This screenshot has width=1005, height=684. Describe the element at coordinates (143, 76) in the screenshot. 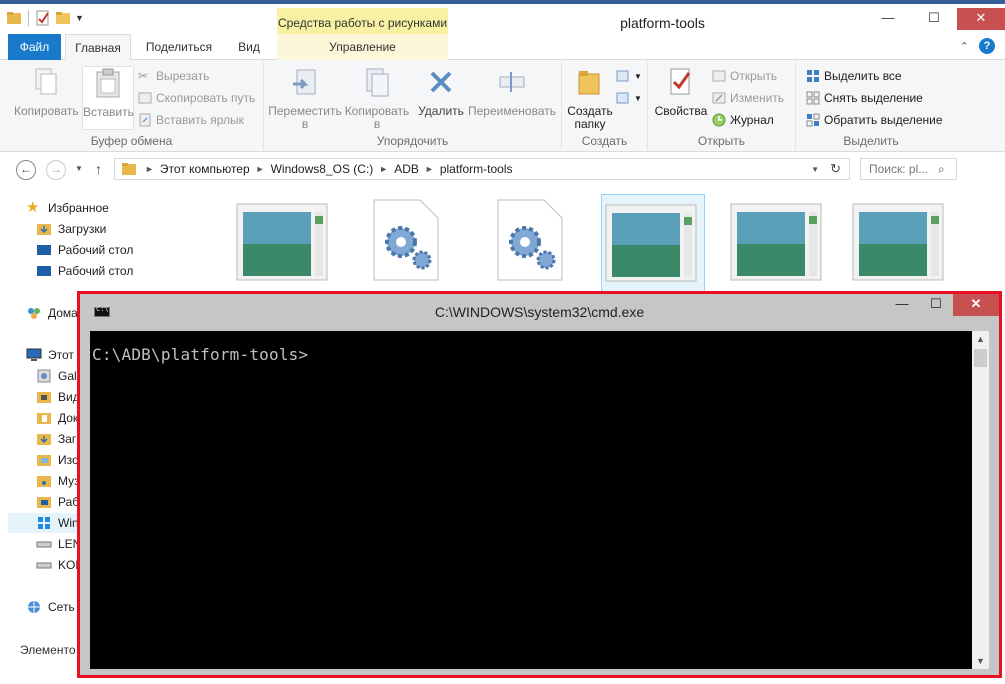

I see `scissors-icon: ✂` at that location.